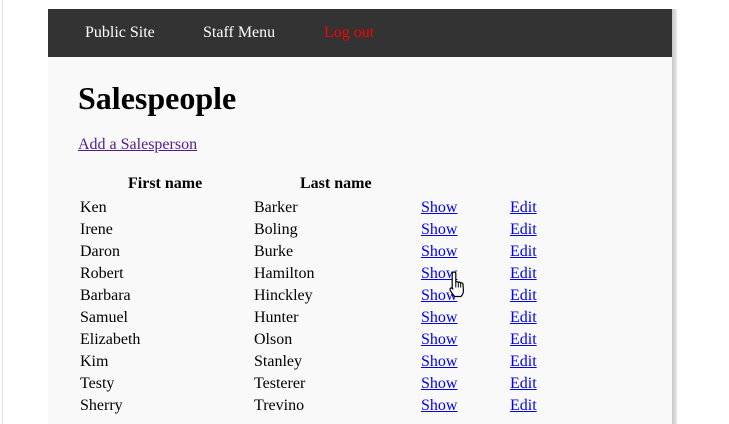  Describe the element at coordinates (276, 229) in the screenshot. I see `last-name-cell: Boling` at that location.